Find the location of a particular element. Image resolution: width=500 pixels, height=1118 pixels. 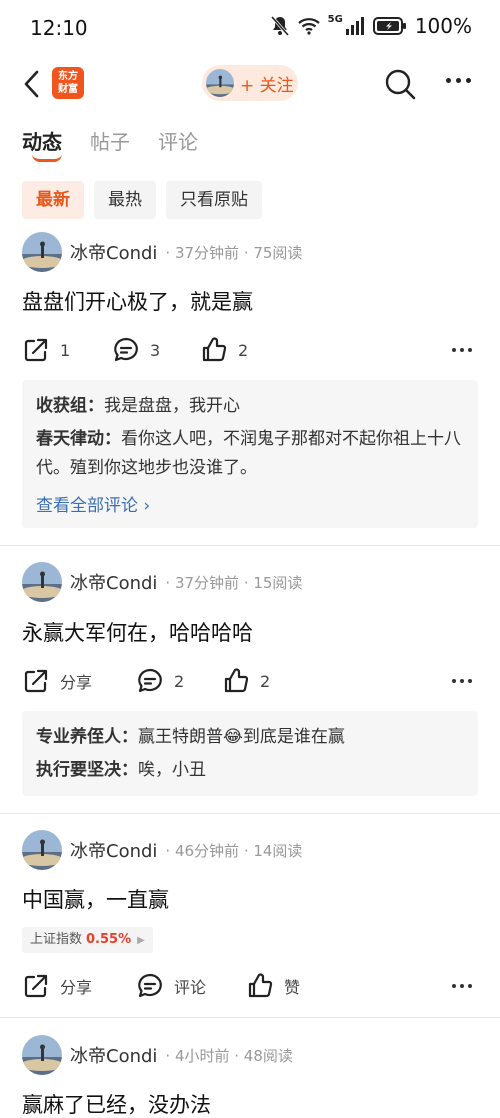

comment-item: 专业养侄人：赢王特朗普😂到底是谁在赢 is located at coordinates (250, 737).